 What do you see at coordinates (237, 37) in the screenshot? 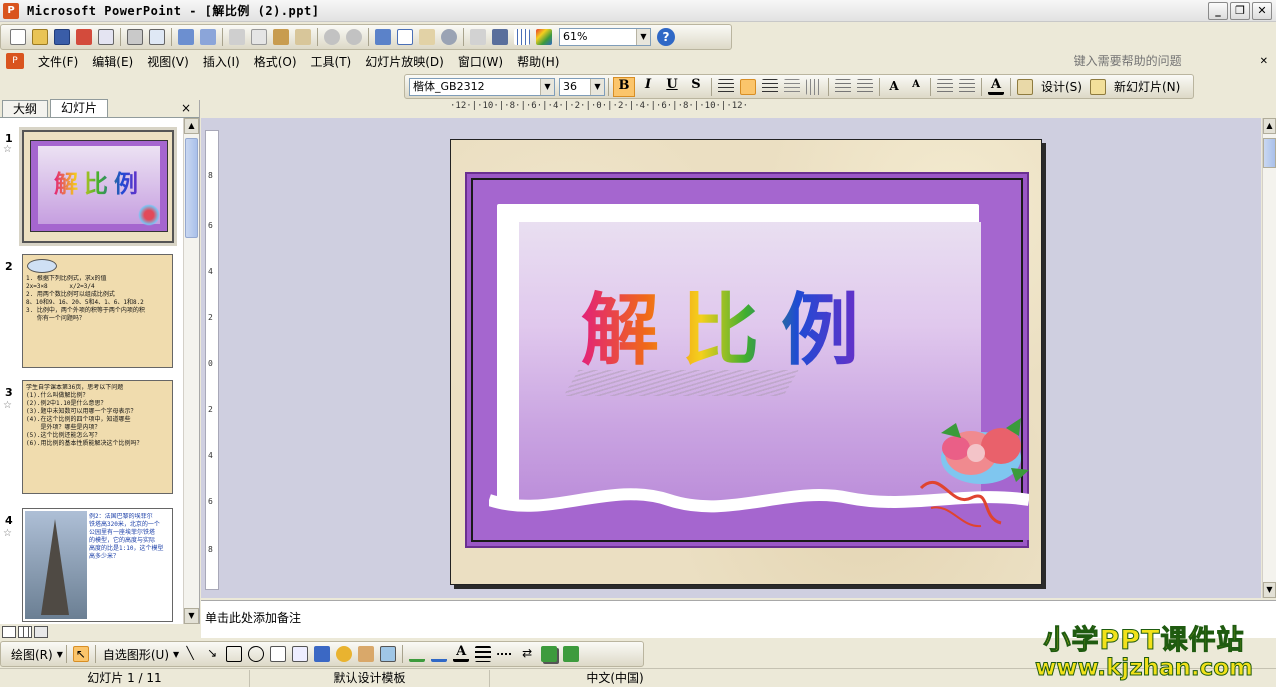
I see `cut-icon` at bounding box center [237, 37].